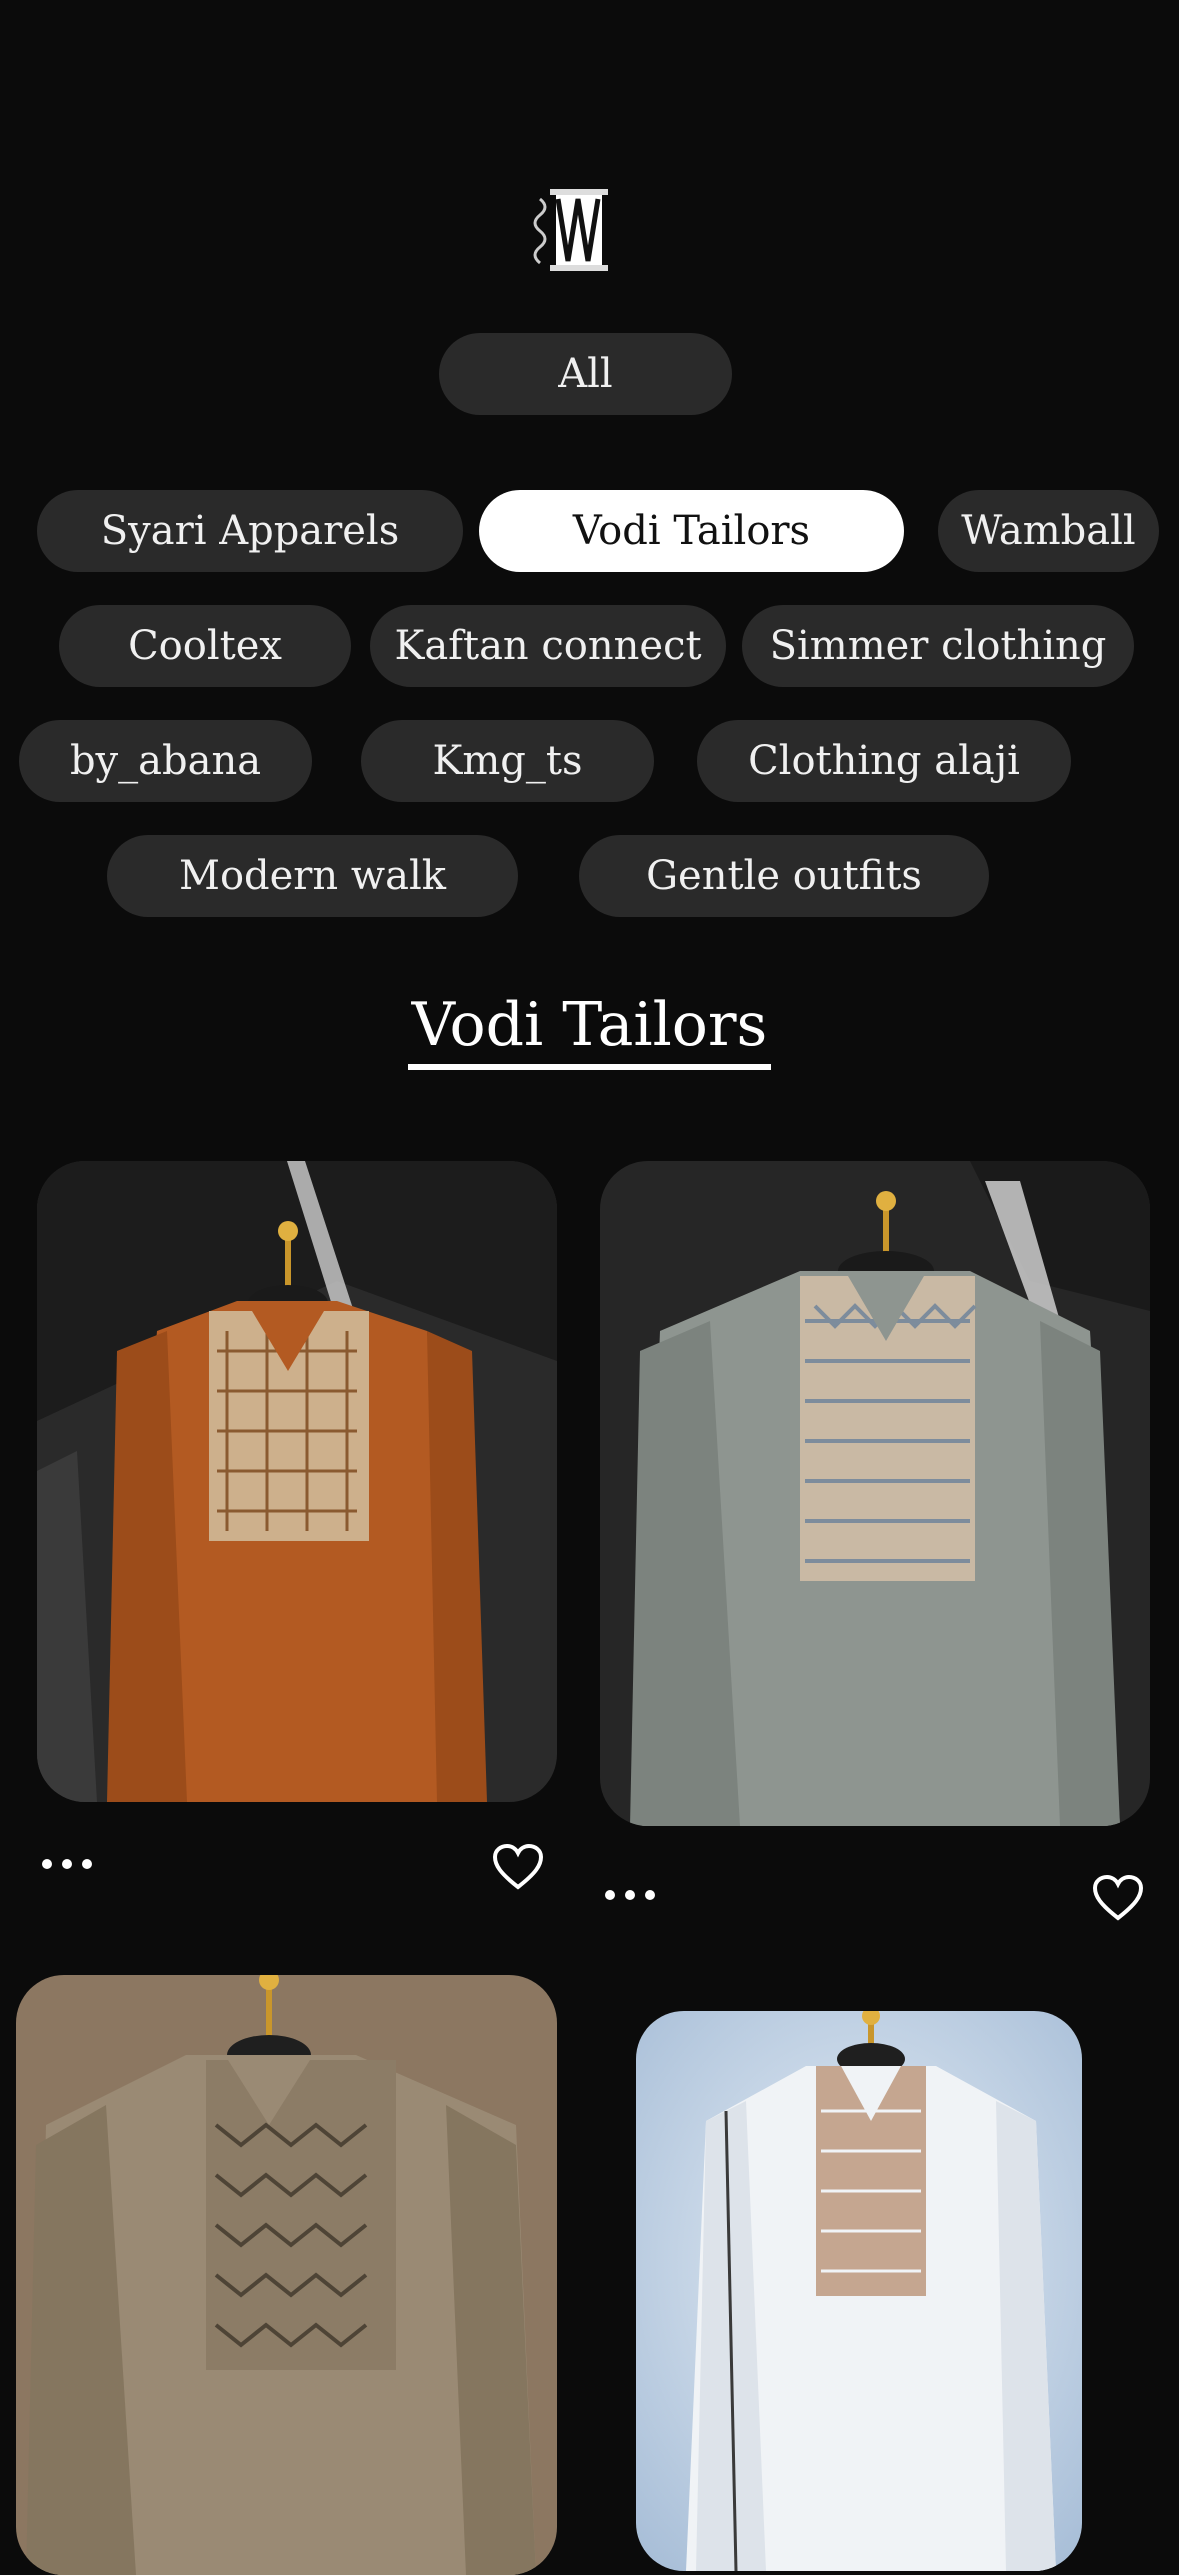 This screenshot has height=2575, width=1179. I want to click on filter-chip-simmer-clothing: Simmer clothing, so click(938, 646).